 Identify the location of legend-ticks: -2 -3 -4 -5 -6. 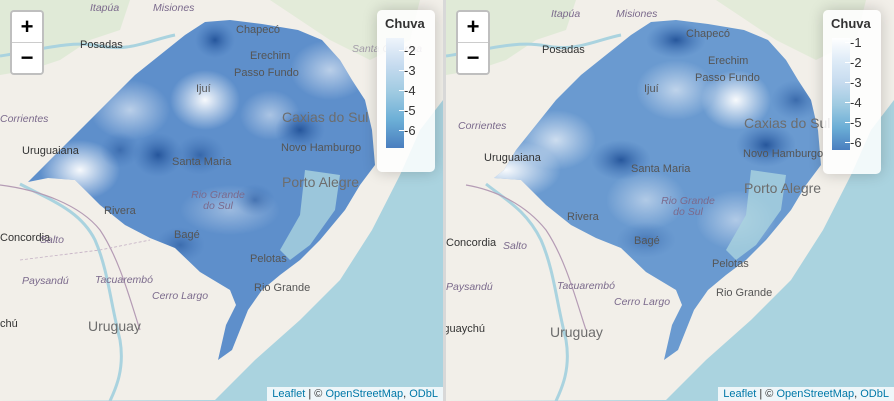
(415, 93).